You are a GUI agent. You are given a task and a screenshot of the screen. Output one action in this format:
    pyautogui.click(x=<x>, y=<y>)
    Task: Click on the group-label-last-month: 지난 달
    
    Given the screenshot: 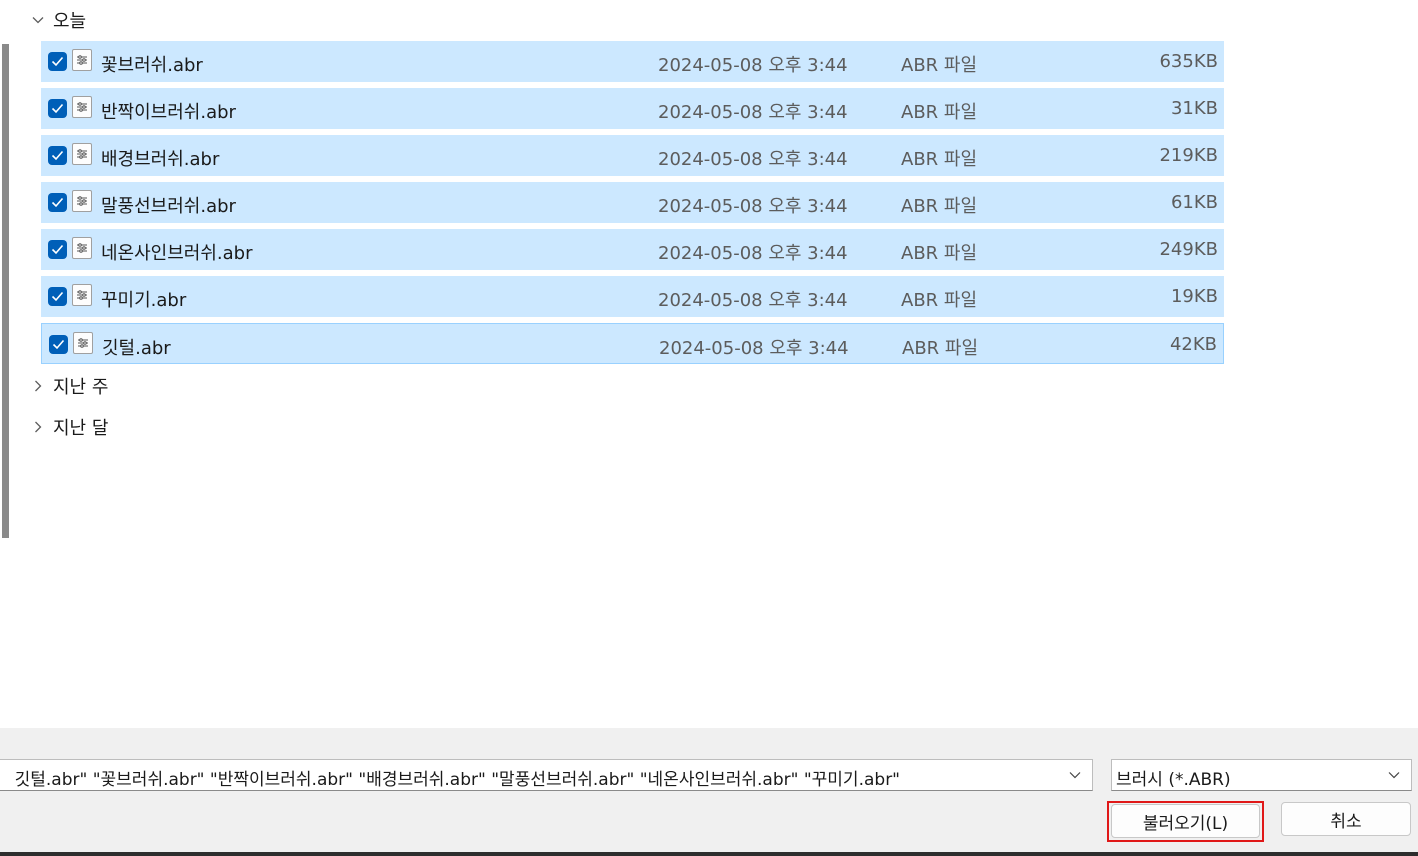 What is the action you would take?
    pyautogui.click(x=81, y=428)
    